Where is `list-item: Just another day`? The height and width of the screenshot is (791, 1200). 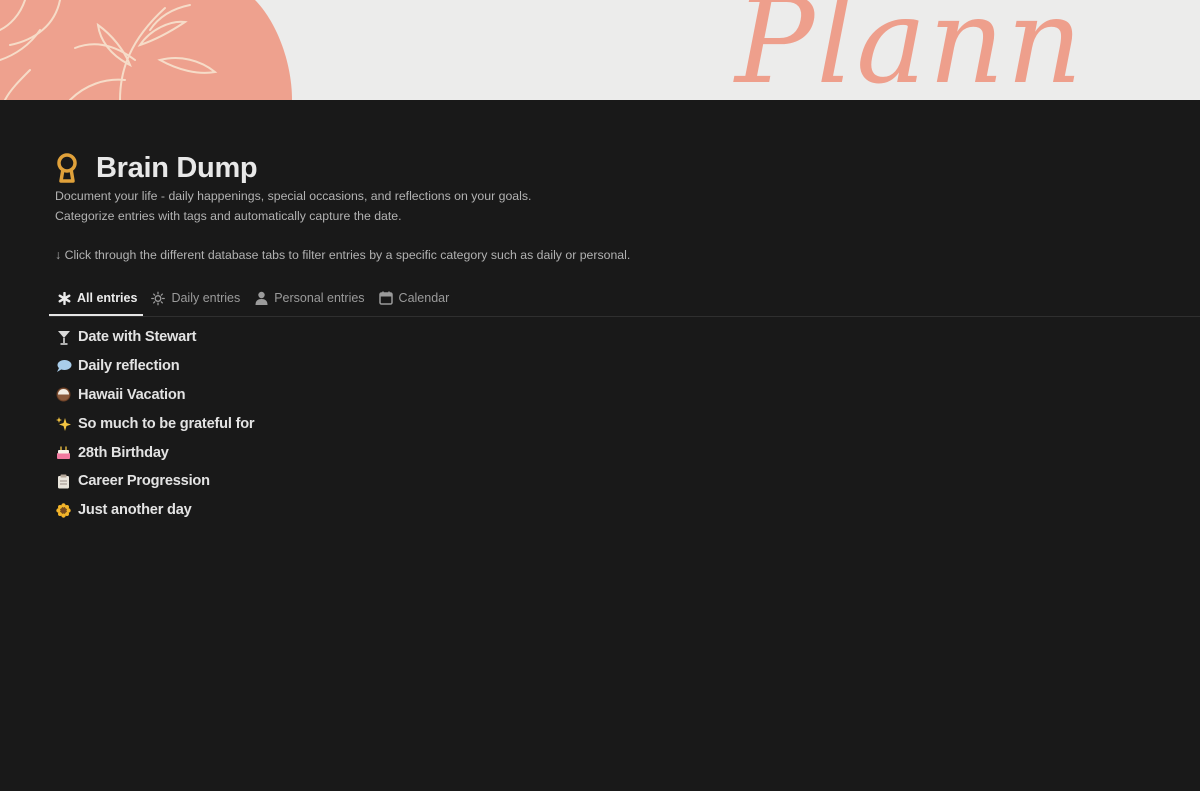 list-item: Just another day is located at coordinates (154, 510).